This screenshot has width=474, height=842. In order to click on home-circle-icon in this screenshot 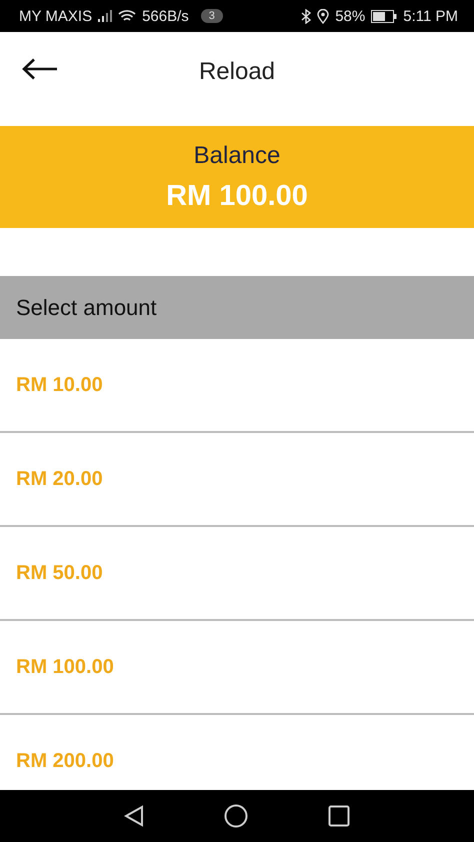, I will do `click(236, 816)`.